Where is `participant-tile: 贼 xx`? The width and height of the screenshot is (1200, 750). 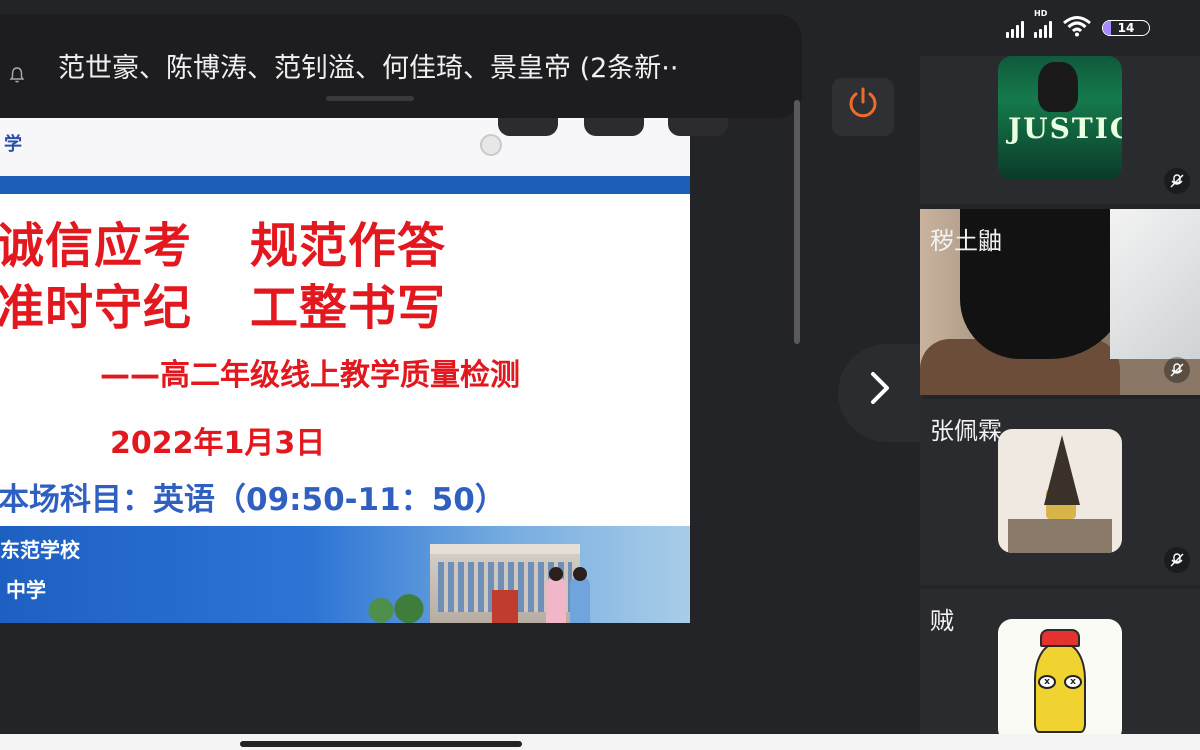
participant-tile: 贼 xx is located at coordinates (1060, 669).